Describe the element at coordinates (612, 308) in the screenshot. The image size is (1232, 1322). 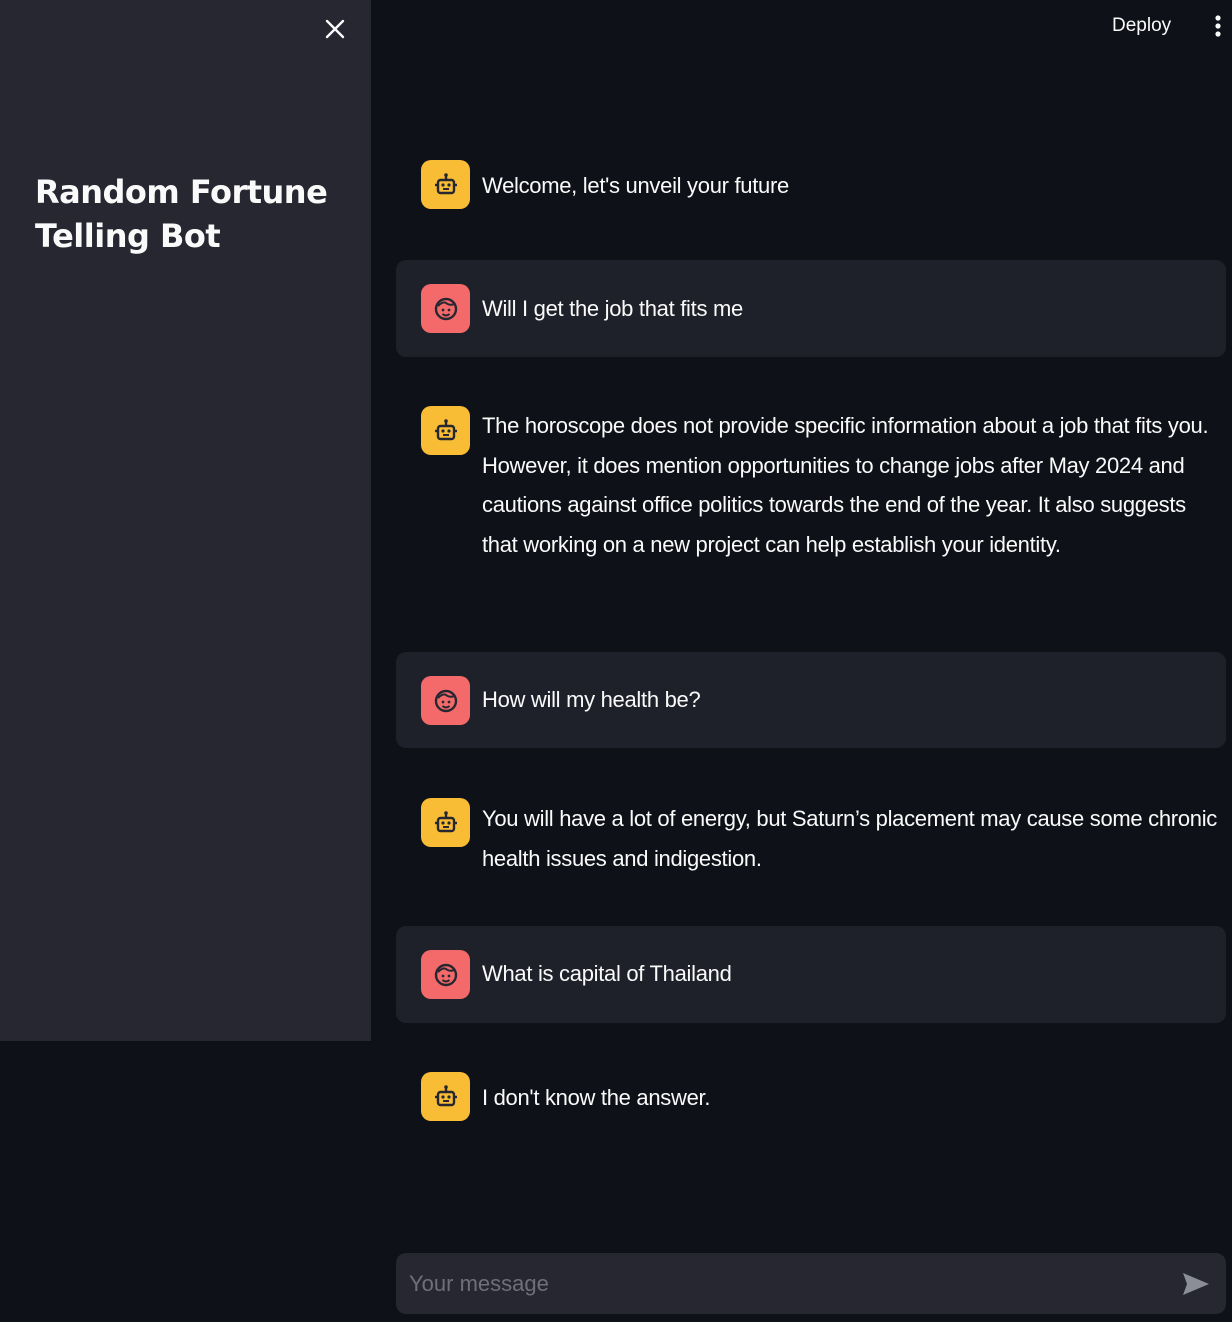
I see `message-text: Will I get the job that fits me` at that location.